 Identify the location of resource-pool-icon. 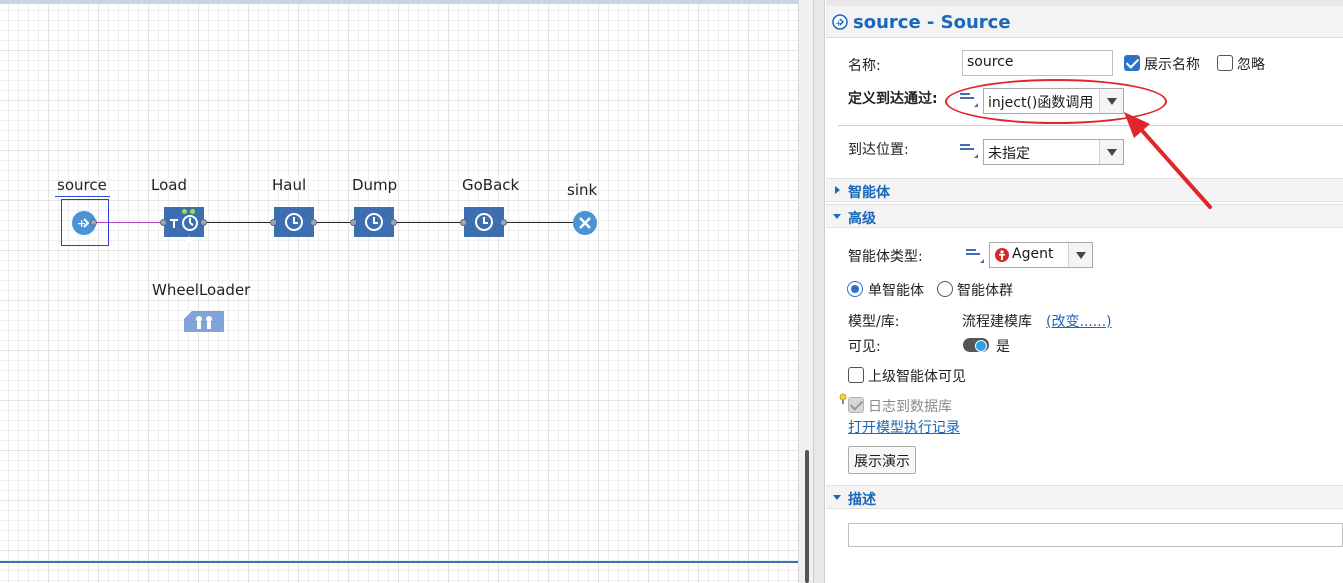
(204, 321).